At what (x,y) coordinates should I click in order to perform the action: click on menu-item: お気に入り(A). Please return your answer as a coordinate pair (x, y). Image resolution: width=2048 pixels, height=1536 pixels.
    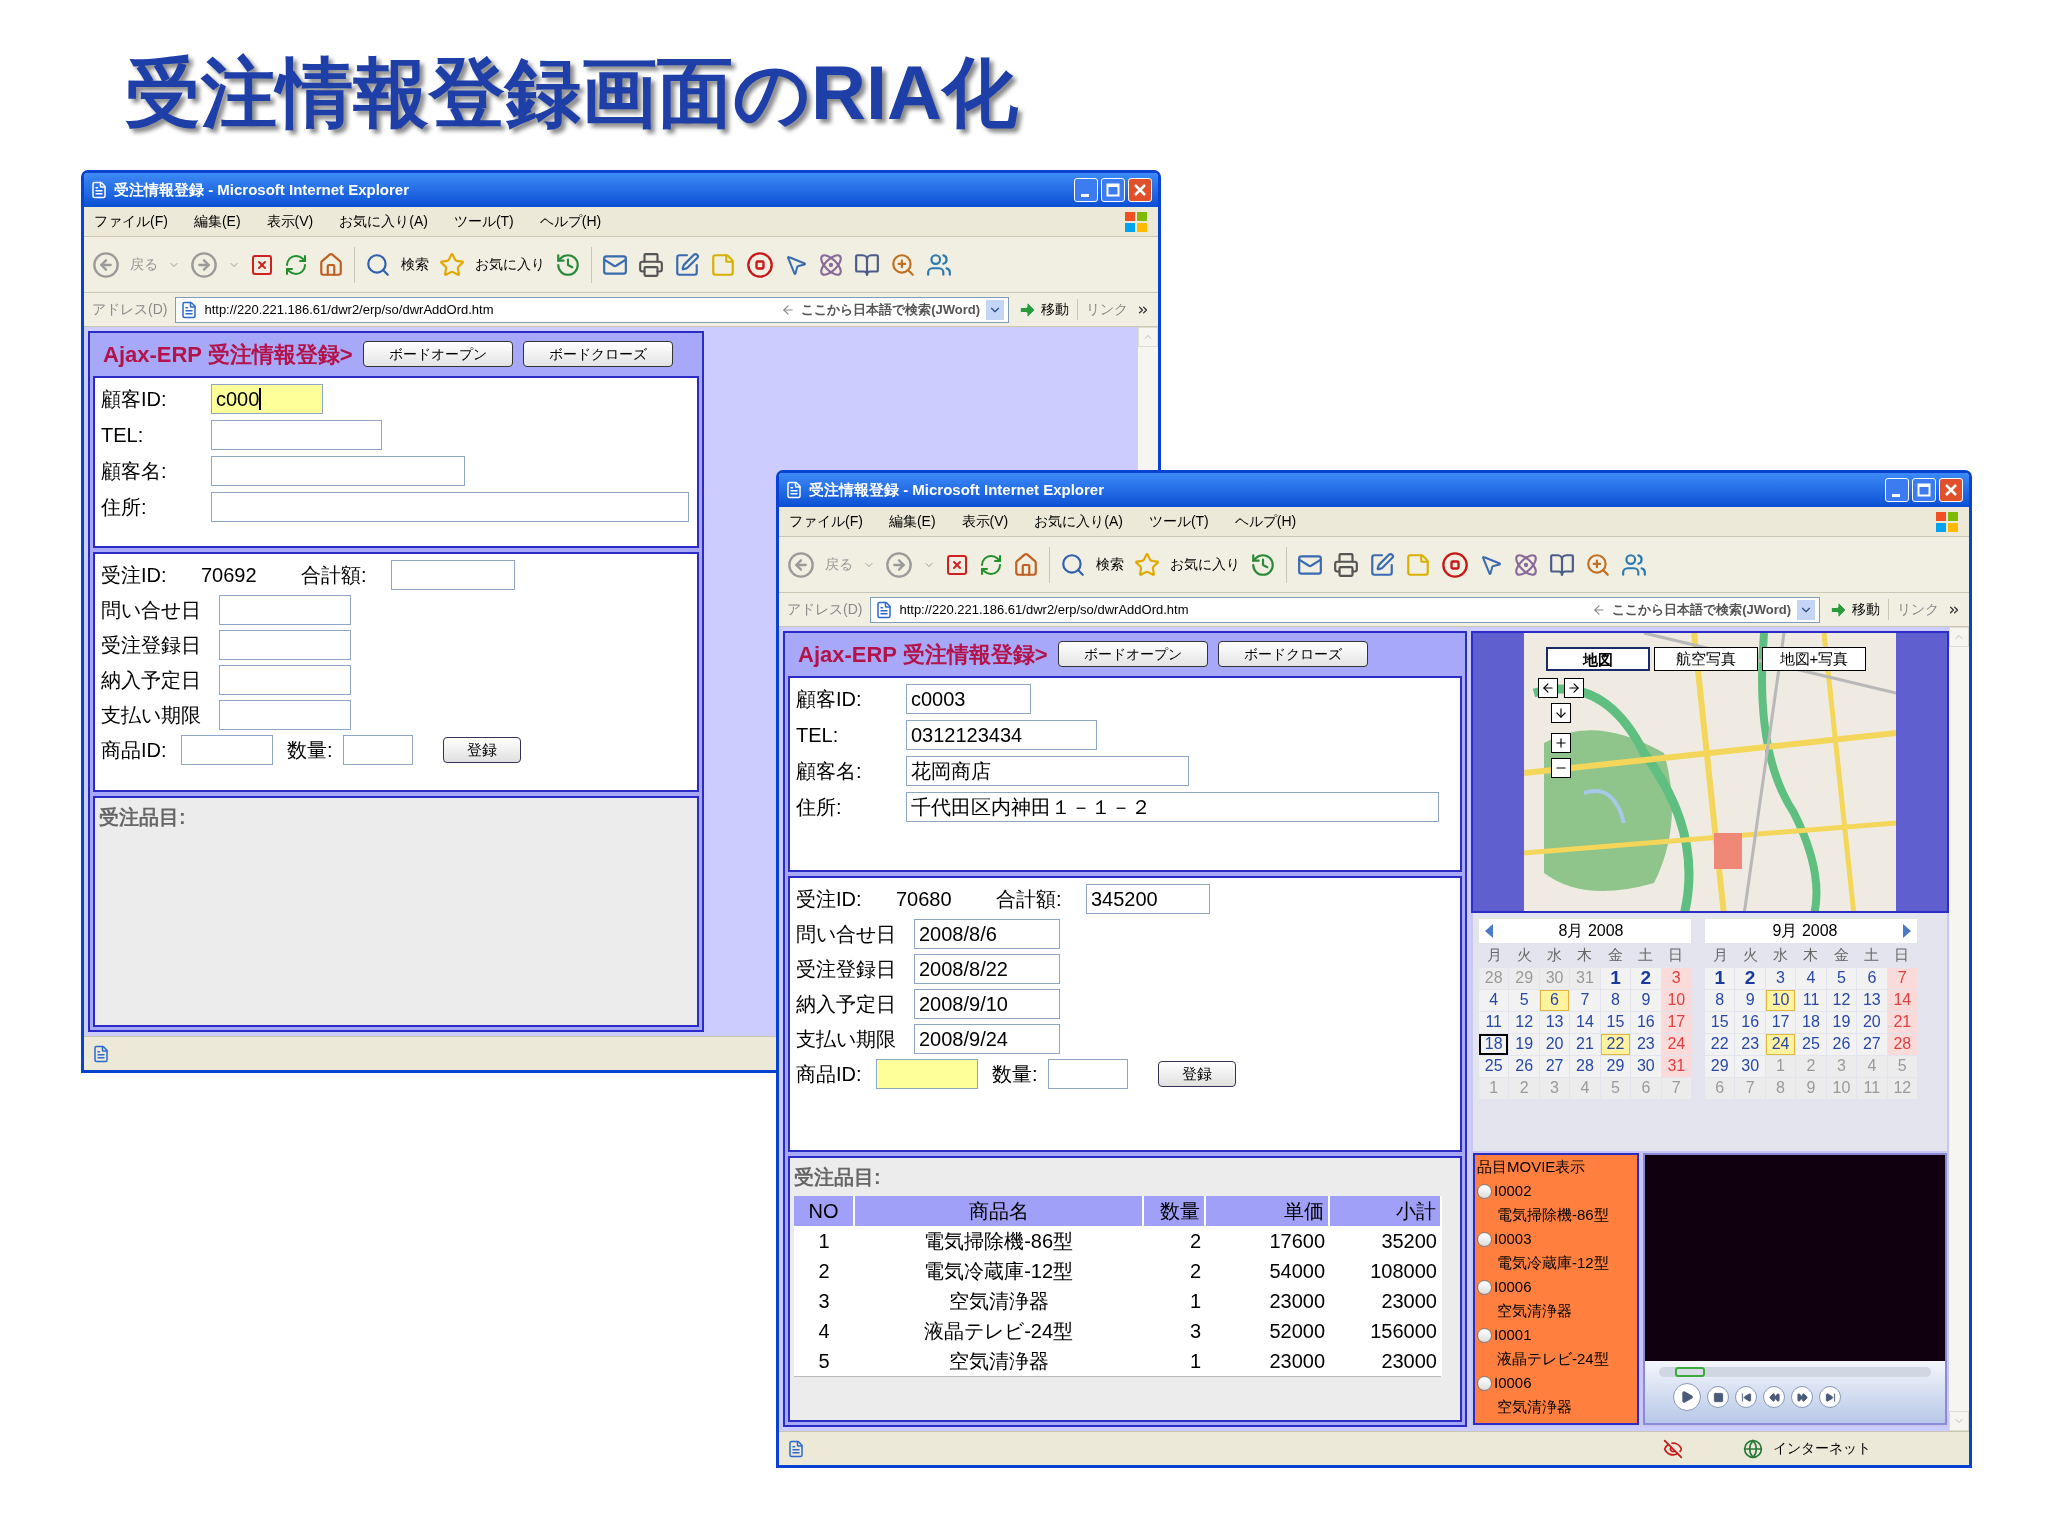
    Looking at the image, I should click on (1078, 521).